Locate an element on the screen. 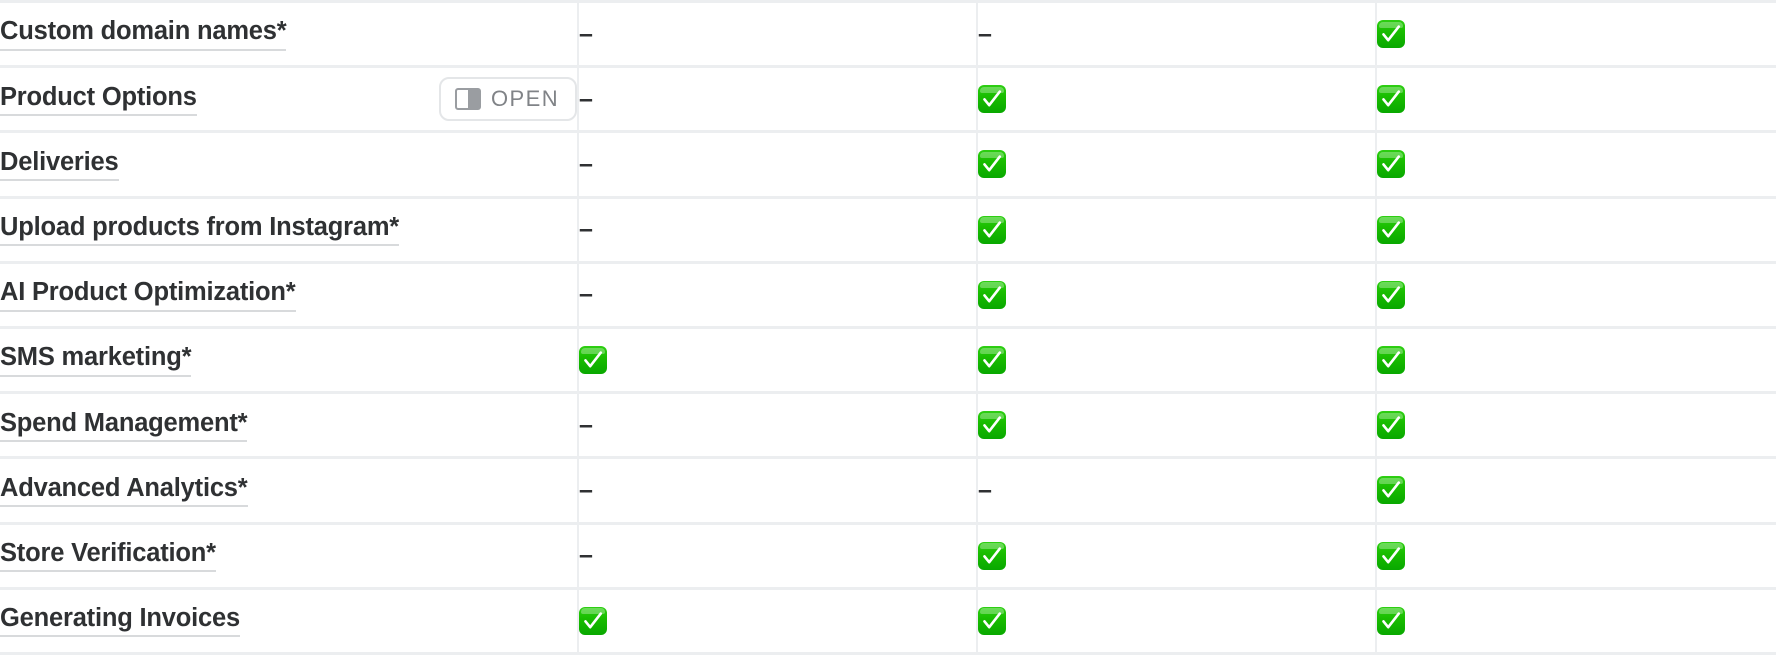 The image size is (1776, 664). feature-name-cell: Store Verification* is located at coordinates (289, 555).